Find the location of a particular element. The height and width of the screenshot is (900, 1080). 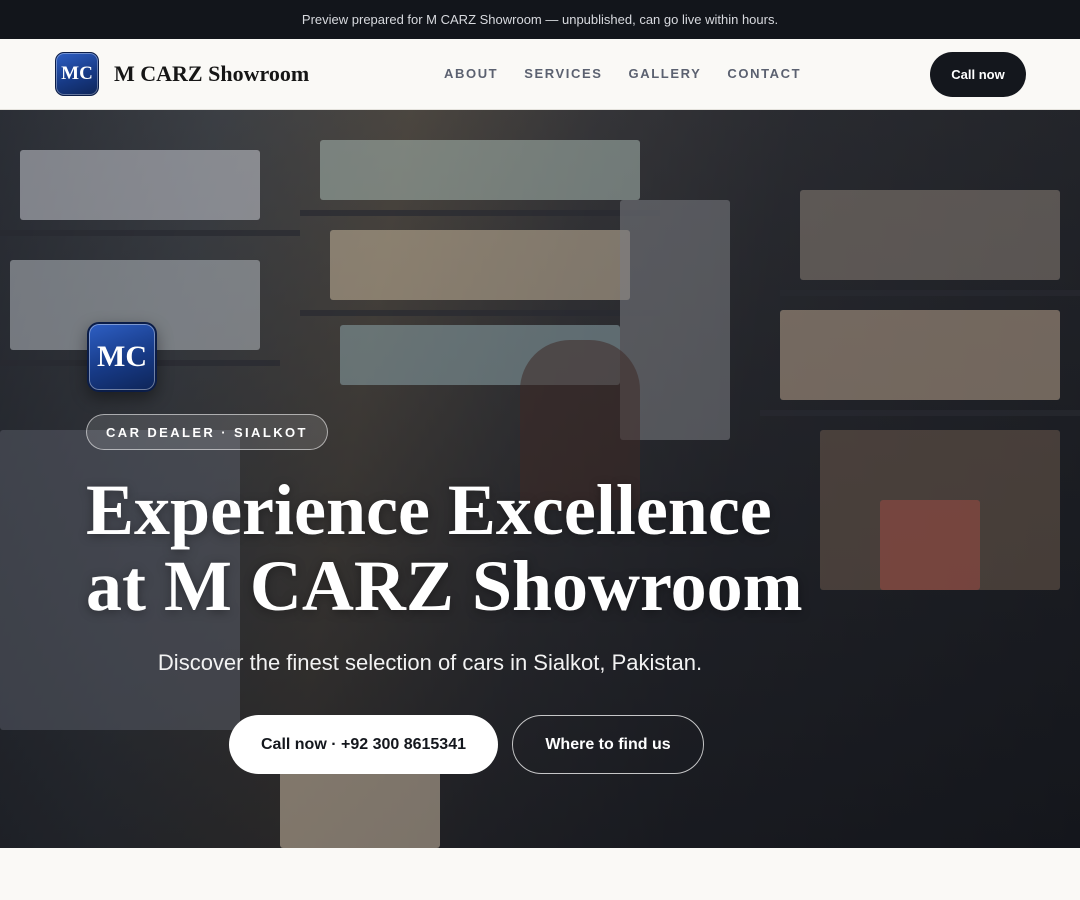

hero-logo-badge: MC is located at coordinates (122, 357).